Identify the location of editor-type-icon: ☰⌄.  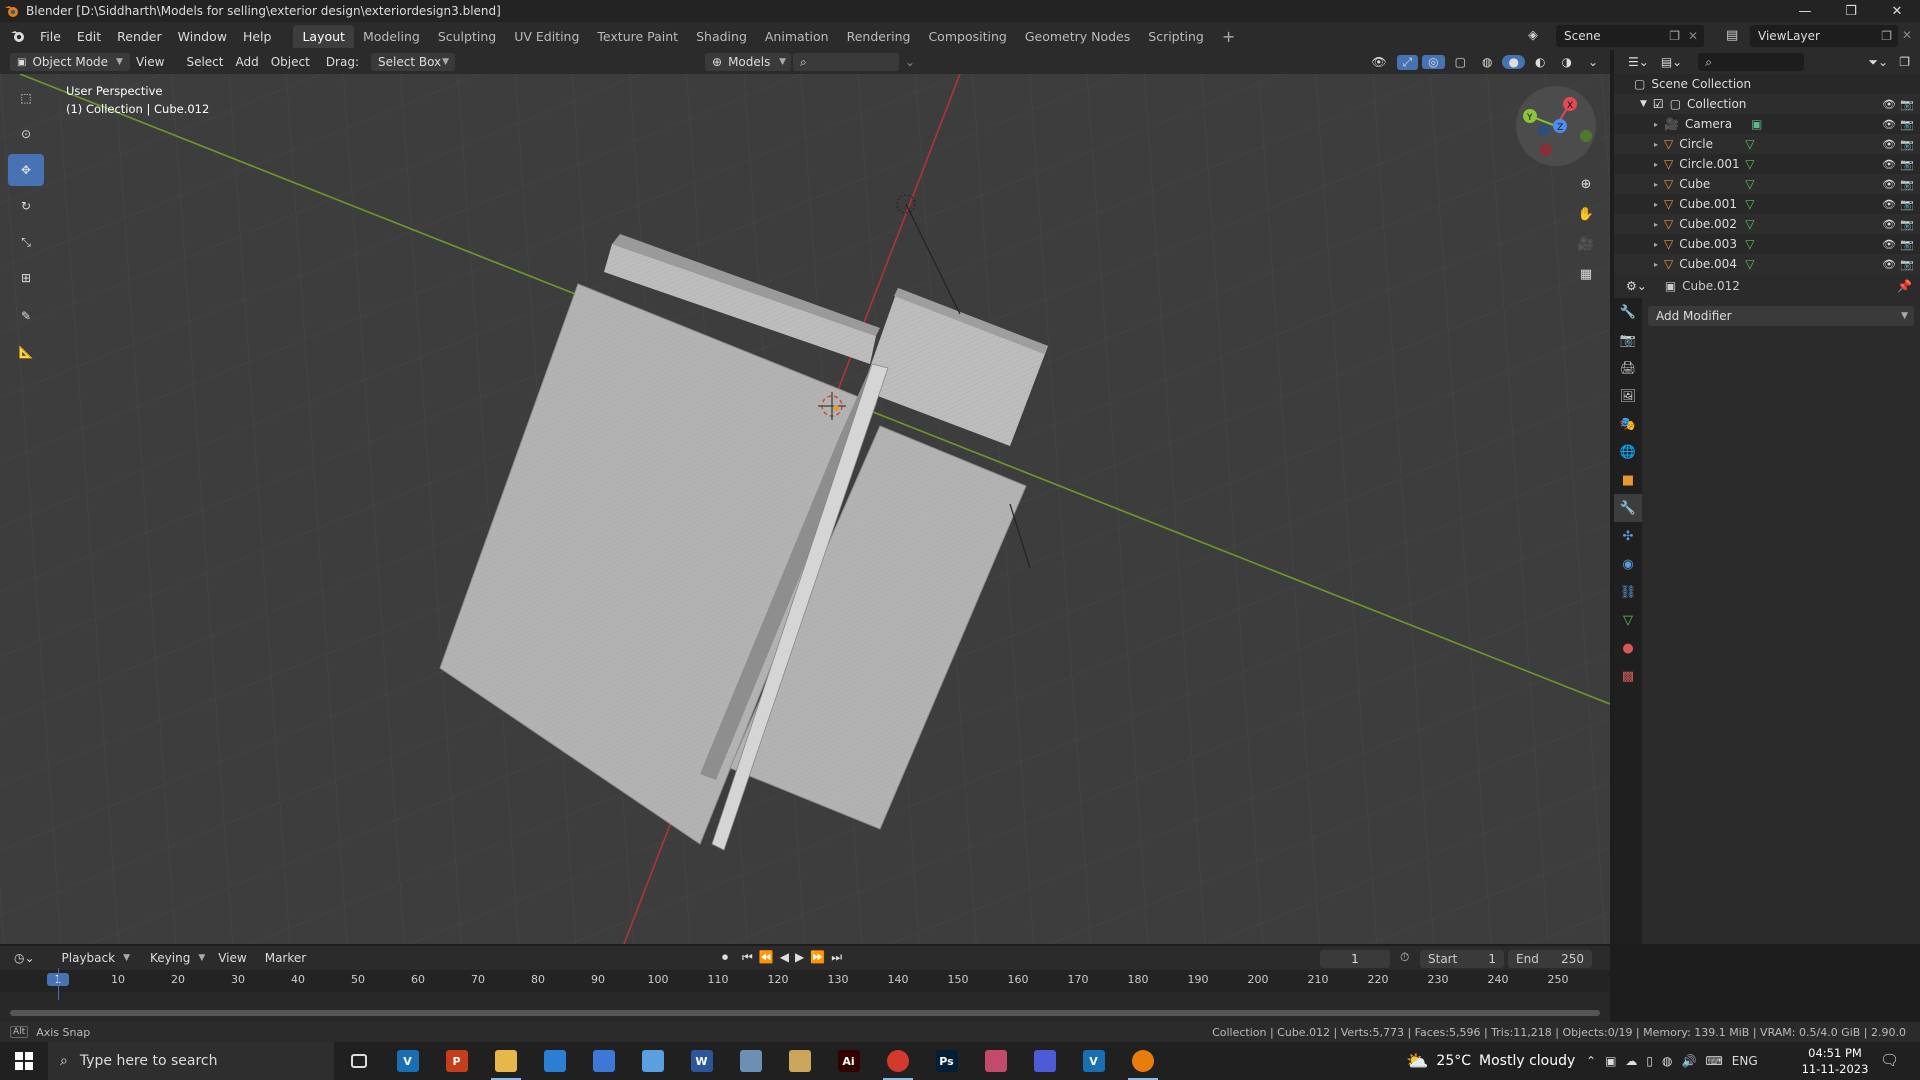
(1638, 62).